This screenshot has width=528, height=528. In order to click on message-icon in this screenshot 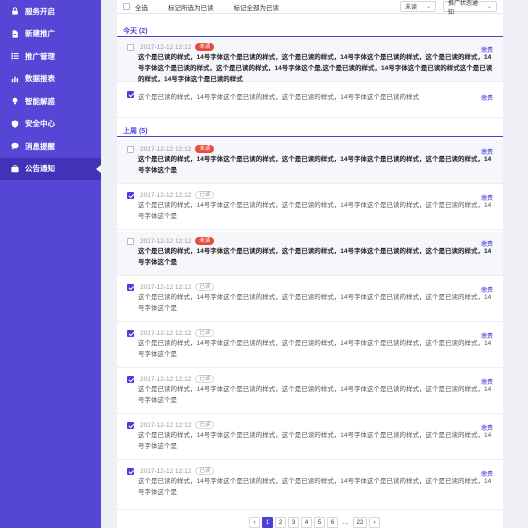, I will do `click(15, 146)`.